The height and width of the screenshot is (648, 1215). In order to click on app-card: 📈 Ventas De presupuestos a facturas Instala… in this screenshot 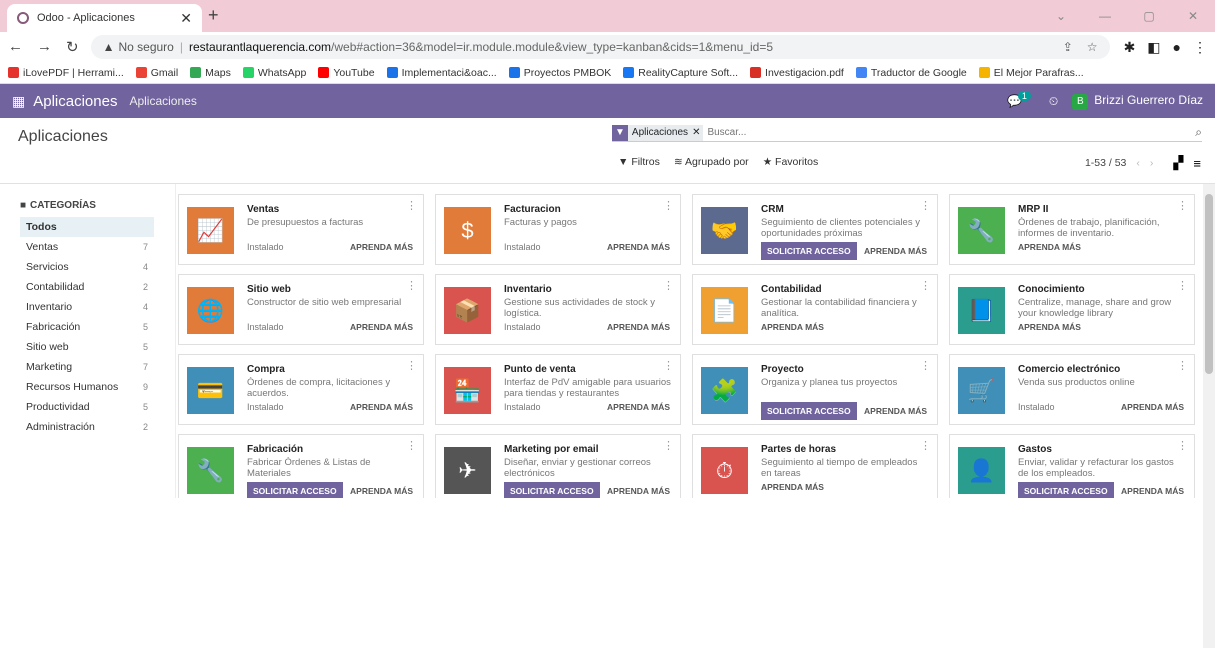, I will do `click(301, 229)`.